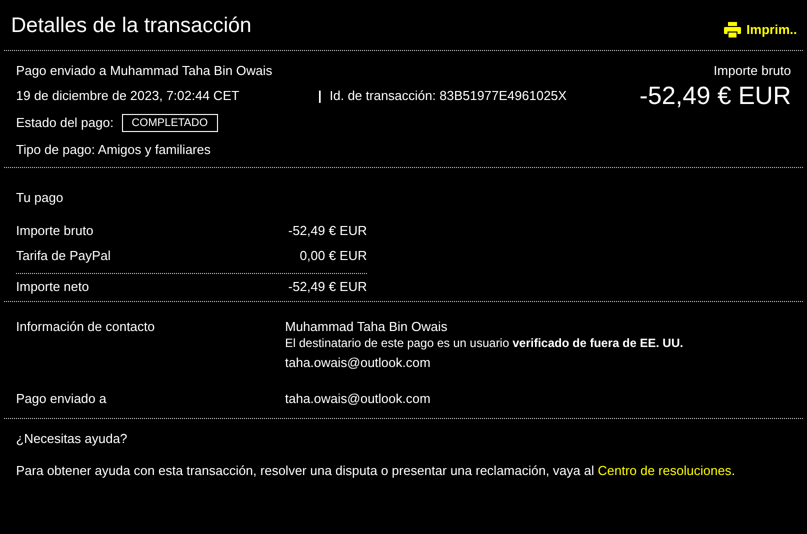 This screenshot has height=534, width=807. Describe the element at coordinates (170, 123) in the screenshot. I see `status-badge: COMPLETADO` at that location.